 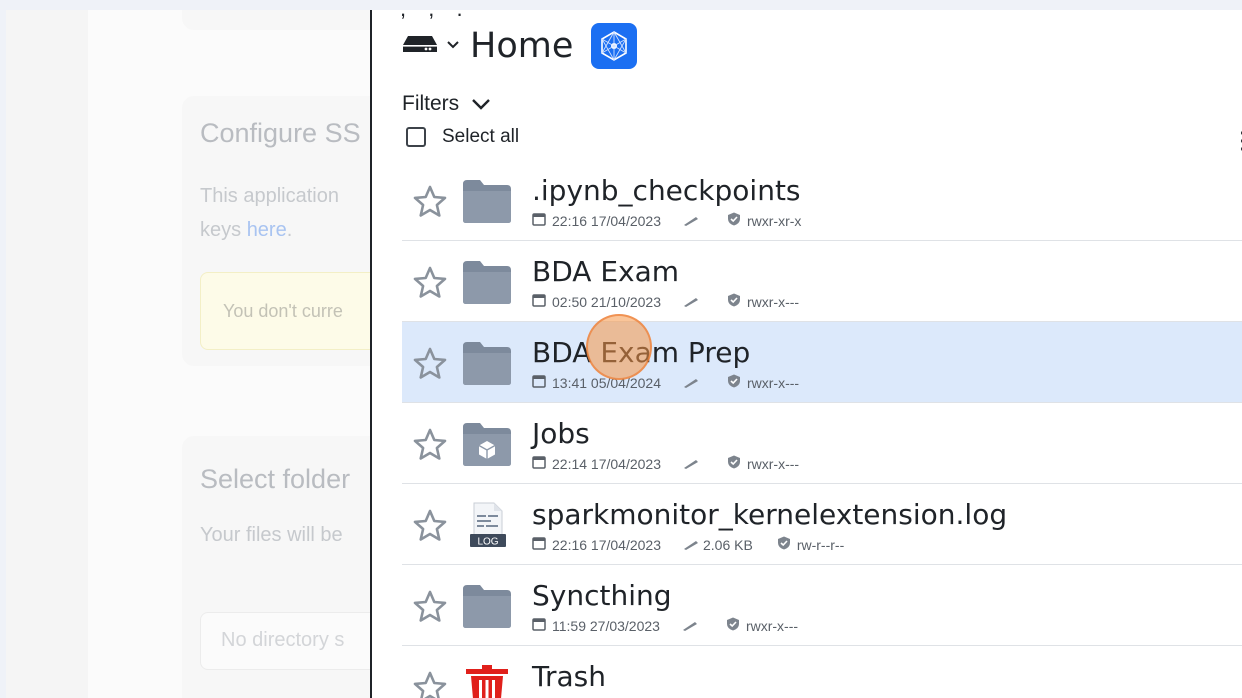 What do you see at coordinates (431, 103) in the screenshot?
I see `filters-label: Filters` at bounding box center [431, 103].